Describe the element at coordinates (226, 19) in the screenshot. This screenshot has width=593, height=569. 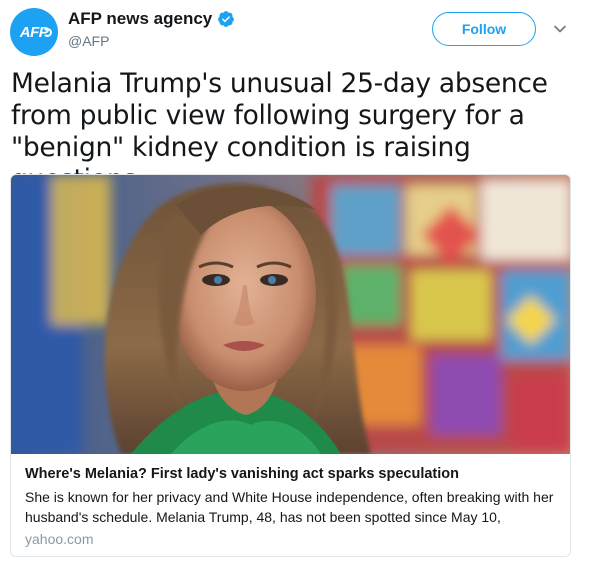
I see `verified-badge-icon` at that location.